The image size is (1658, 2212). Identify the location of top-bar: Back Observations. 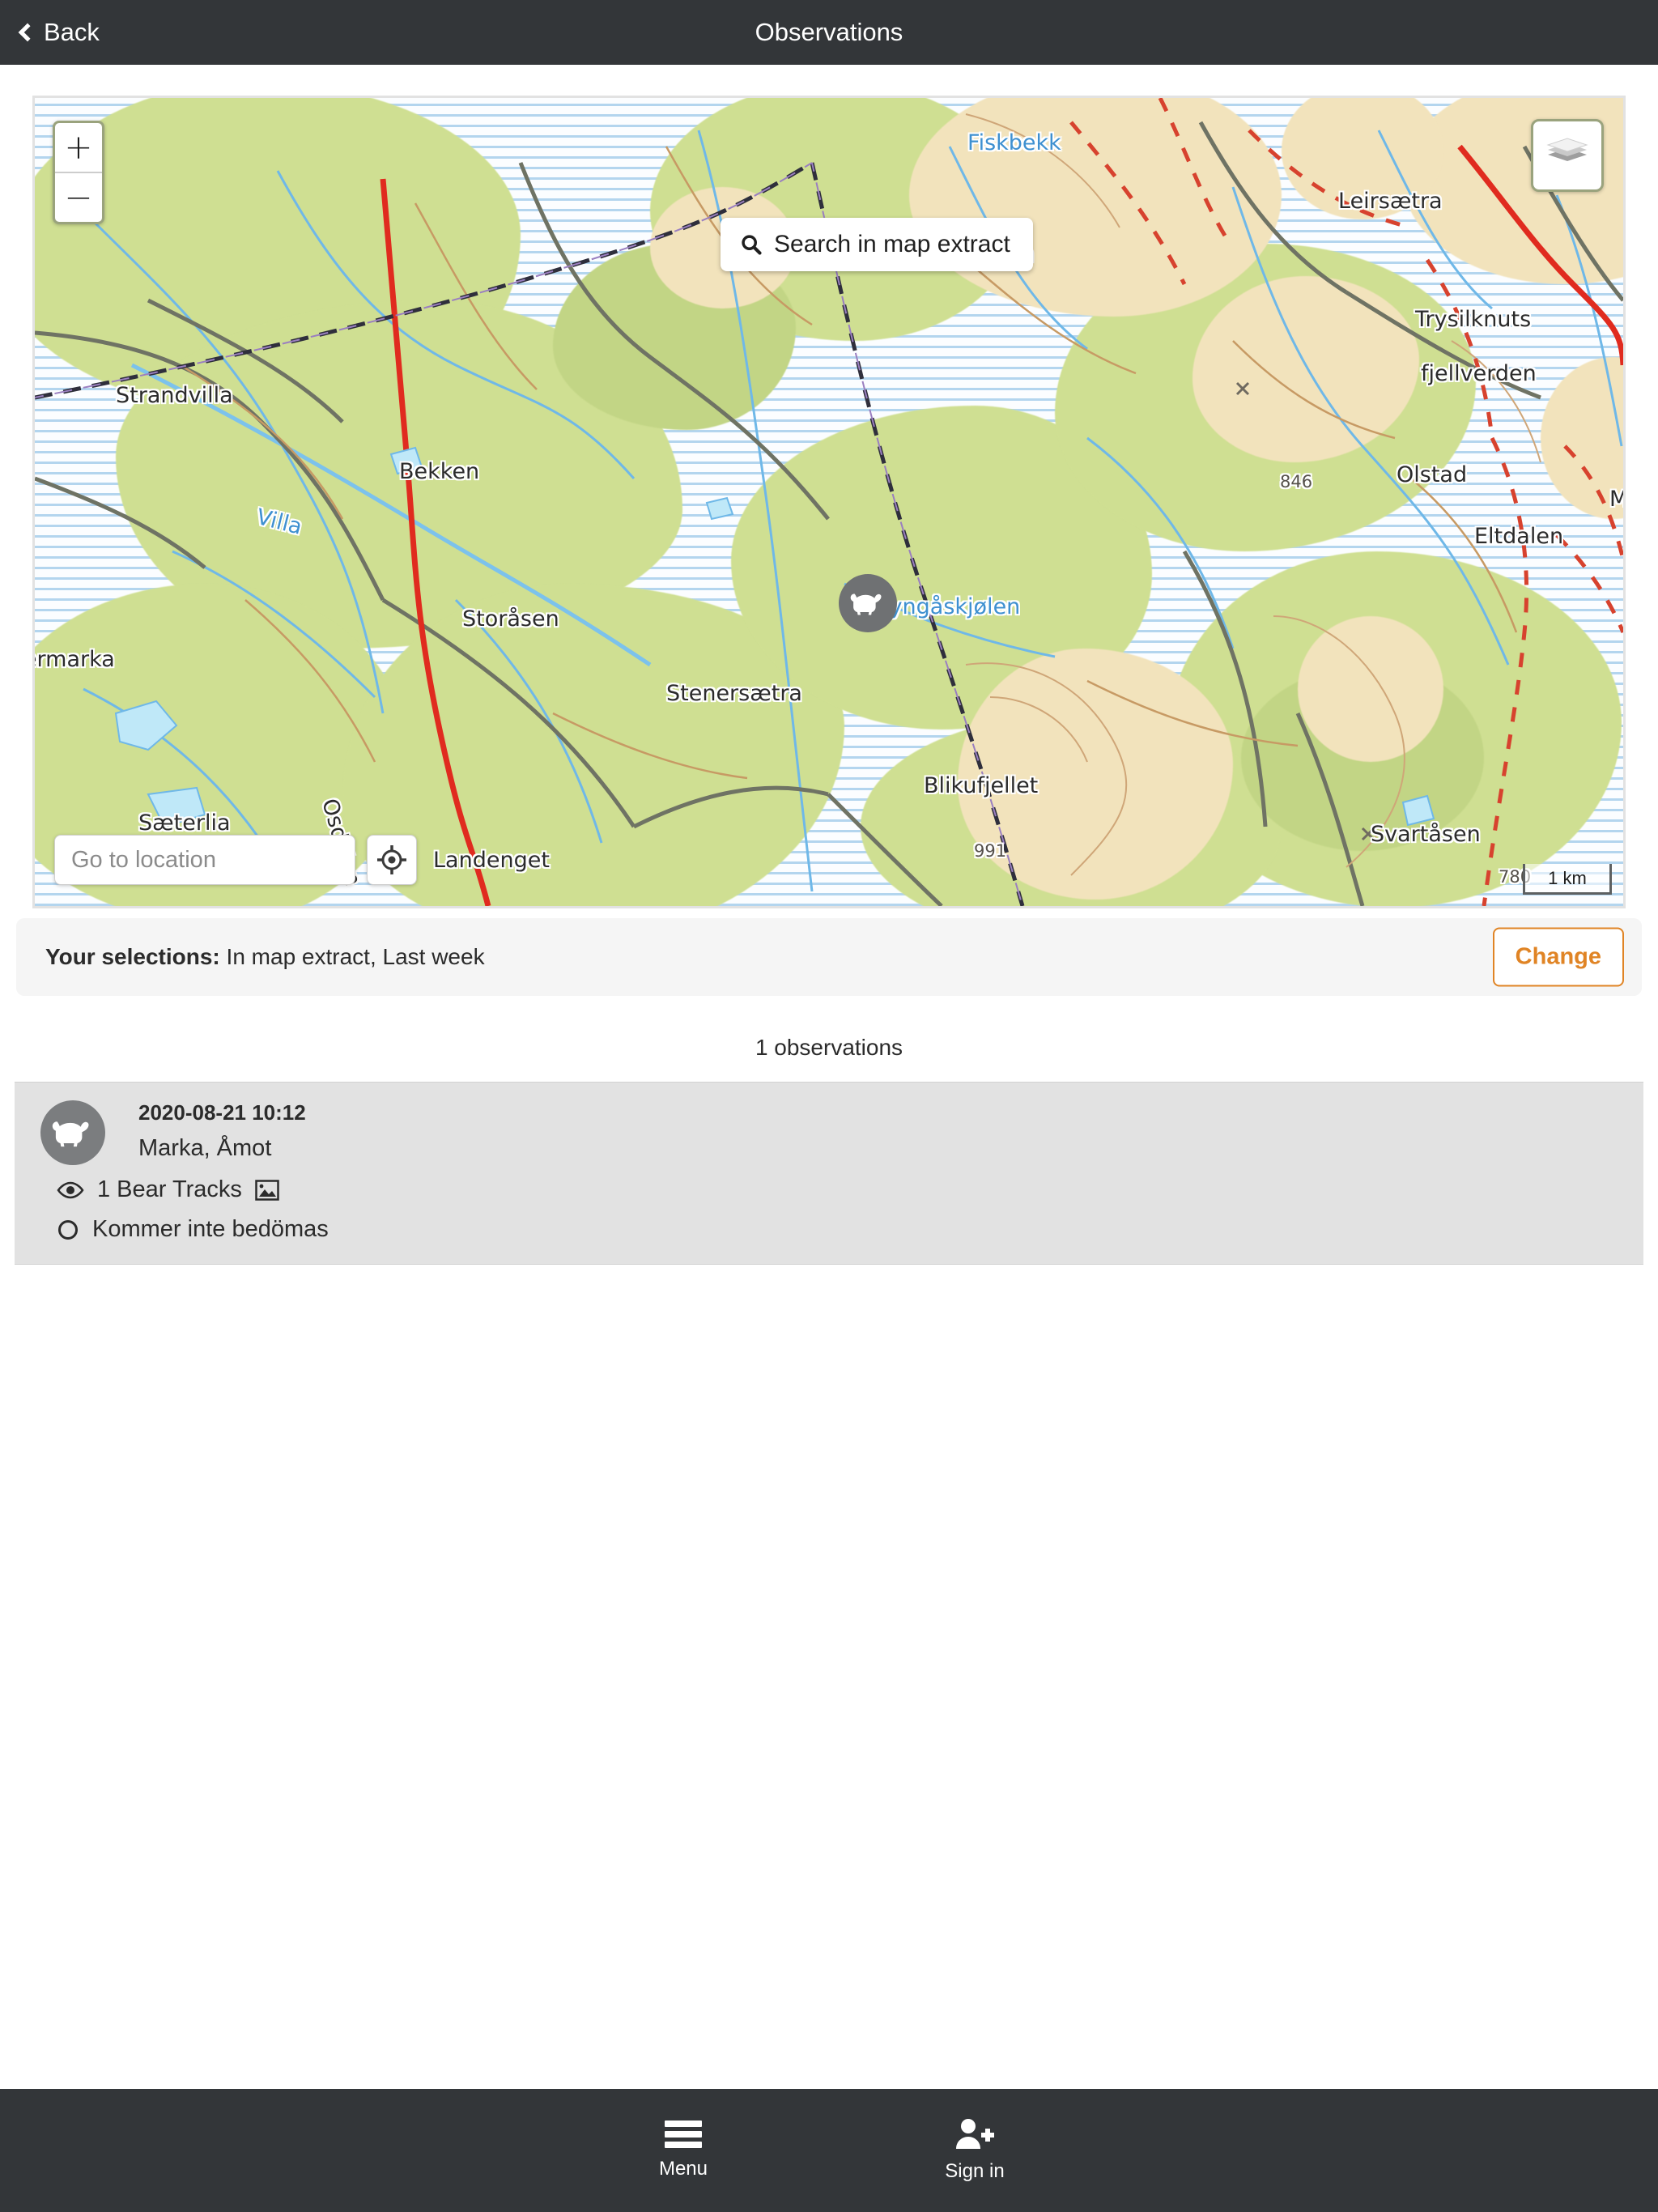
(829, 32).